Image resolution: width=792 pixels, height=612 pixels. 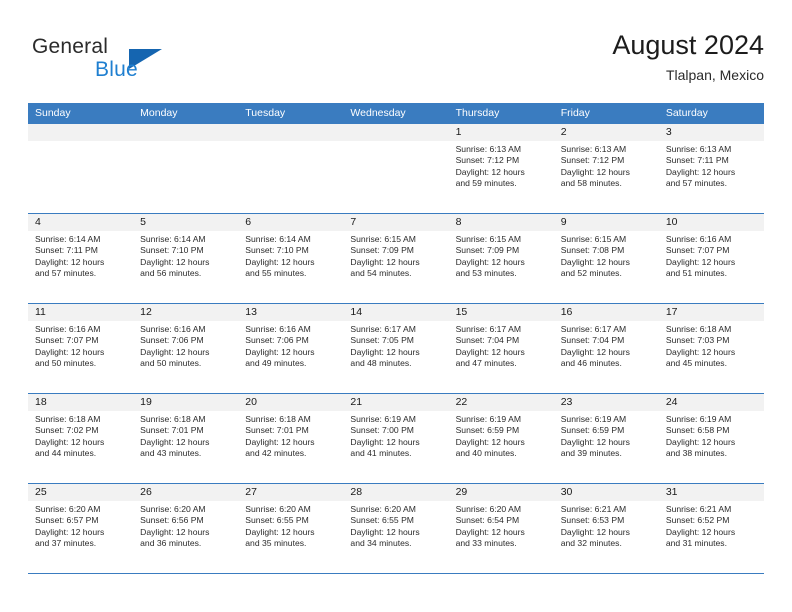 I want to click on daylight-duration-line2: and 39 minutes., so click(x=591, y=453).